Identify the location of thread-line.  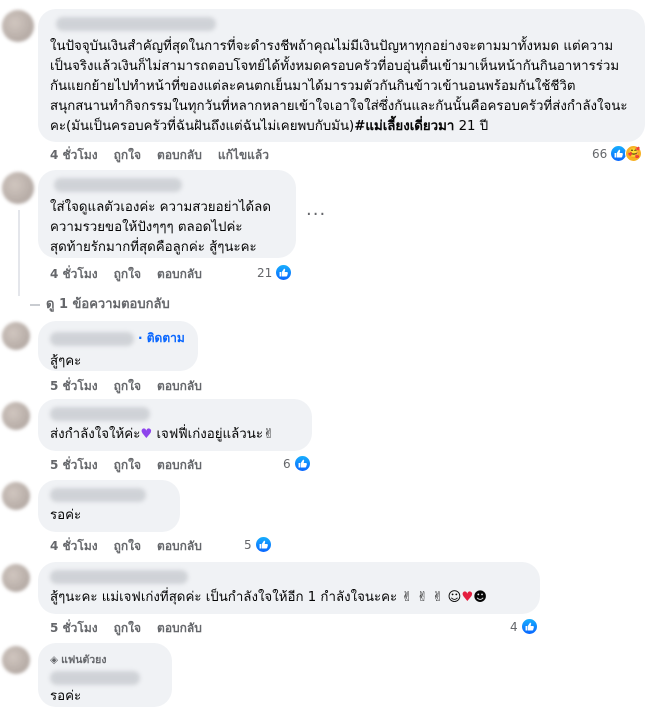
(19, 253).